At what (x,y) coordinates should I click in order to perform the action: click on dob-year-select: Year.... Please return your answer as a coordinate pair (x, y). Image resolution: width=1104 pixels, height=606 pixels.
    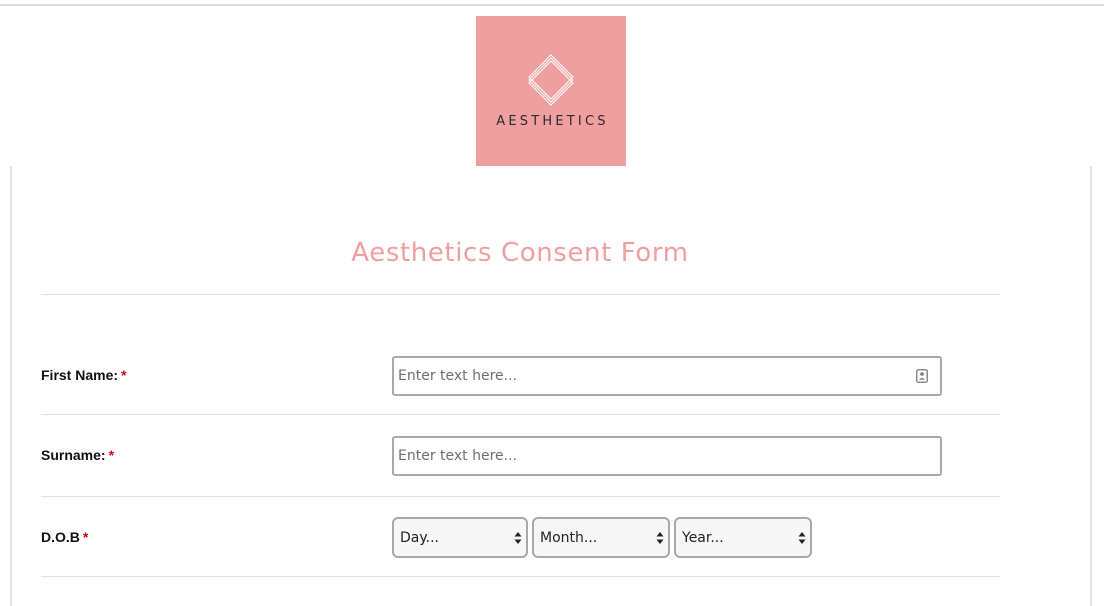
    Looking at the image, I should click on (743, 537).